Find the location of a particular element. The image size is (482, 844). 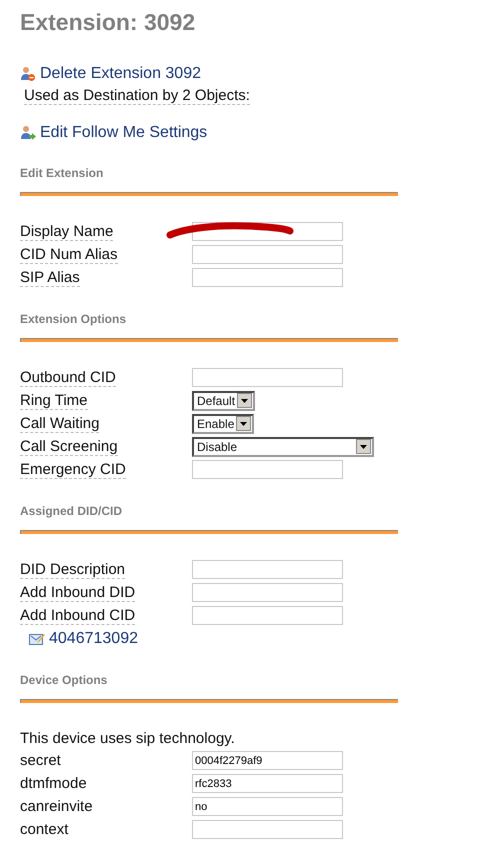

field-label: Display Name is located at coordinates (67, 232).